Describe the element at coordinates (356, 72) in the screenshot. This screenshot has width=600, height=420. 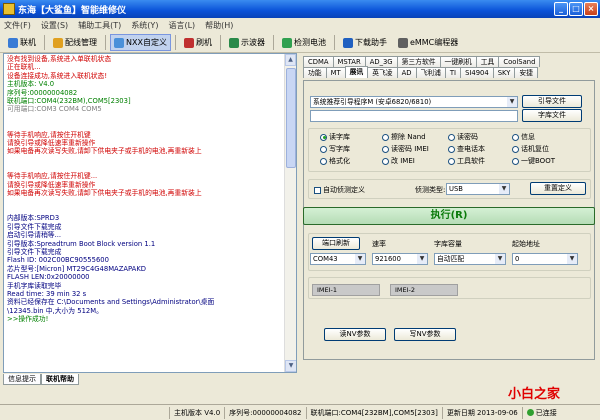
I see `tab-spreadtrum: 展讯` at that location.